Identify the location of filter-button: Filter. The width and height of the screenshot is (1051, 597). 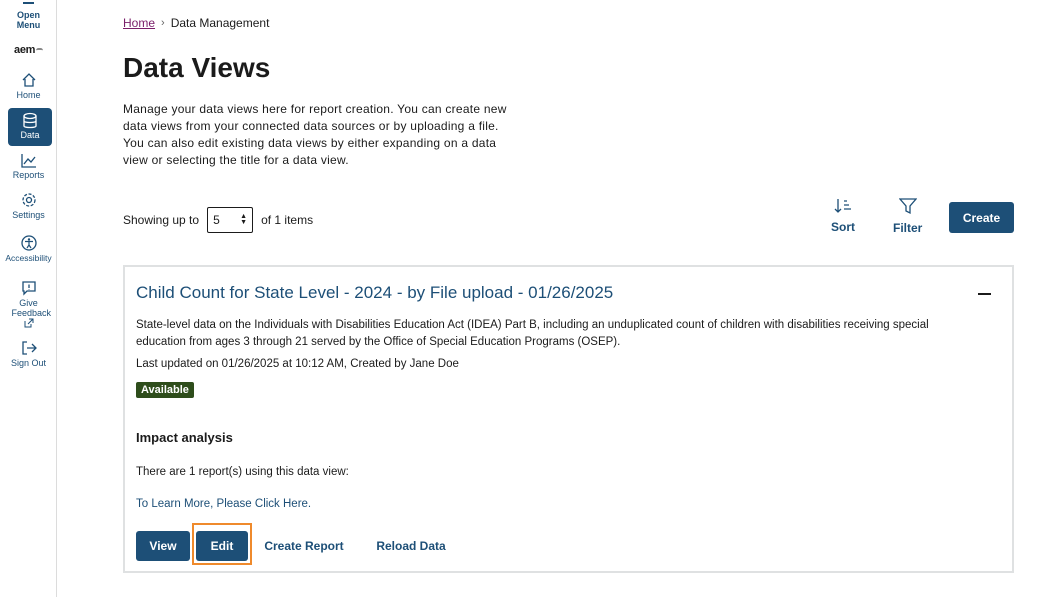
(907, 216).